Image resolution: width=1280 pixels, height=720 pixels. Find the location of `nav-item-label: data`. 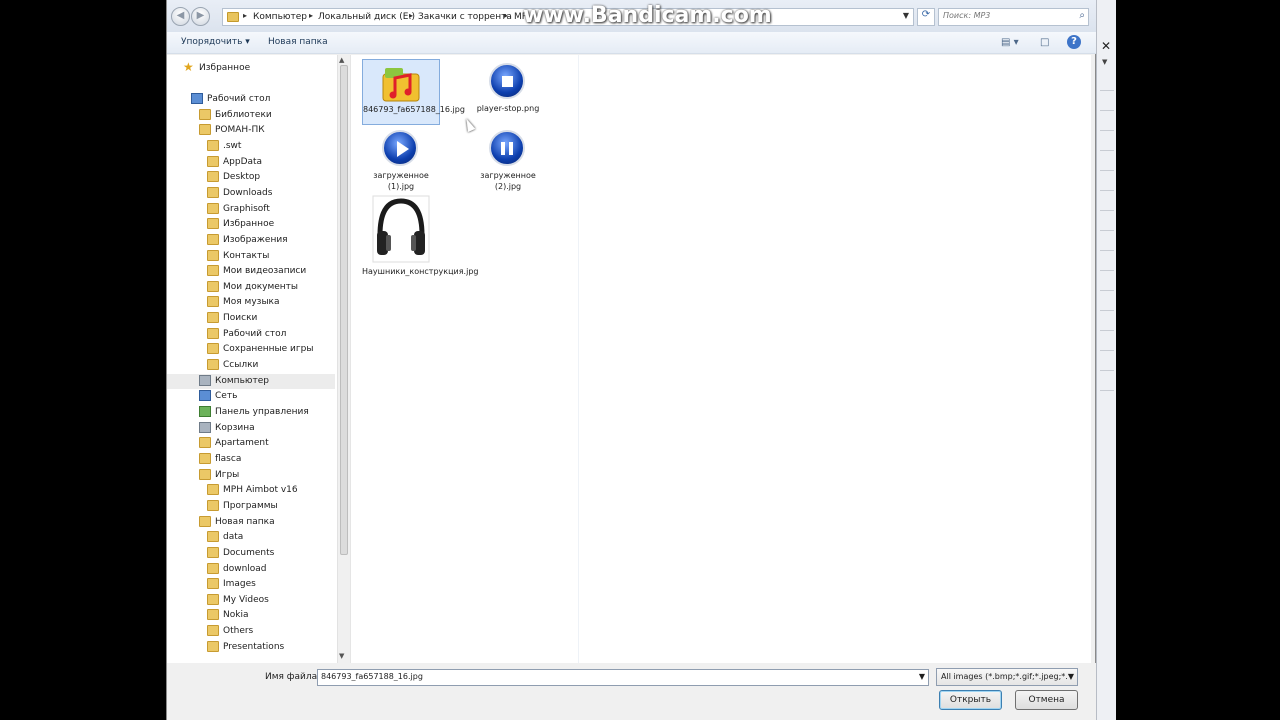

nav-item-label: data is located at coordinates (233, 537).